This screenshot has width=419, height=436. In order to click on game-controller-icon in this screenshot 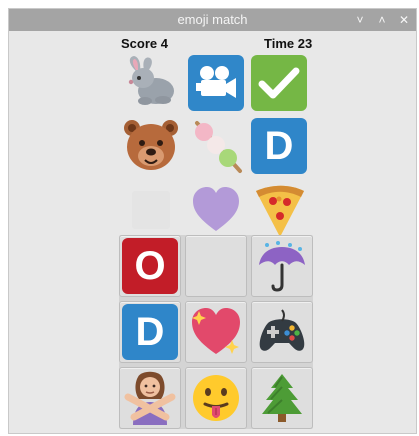, I will do `click(282, 330)`.